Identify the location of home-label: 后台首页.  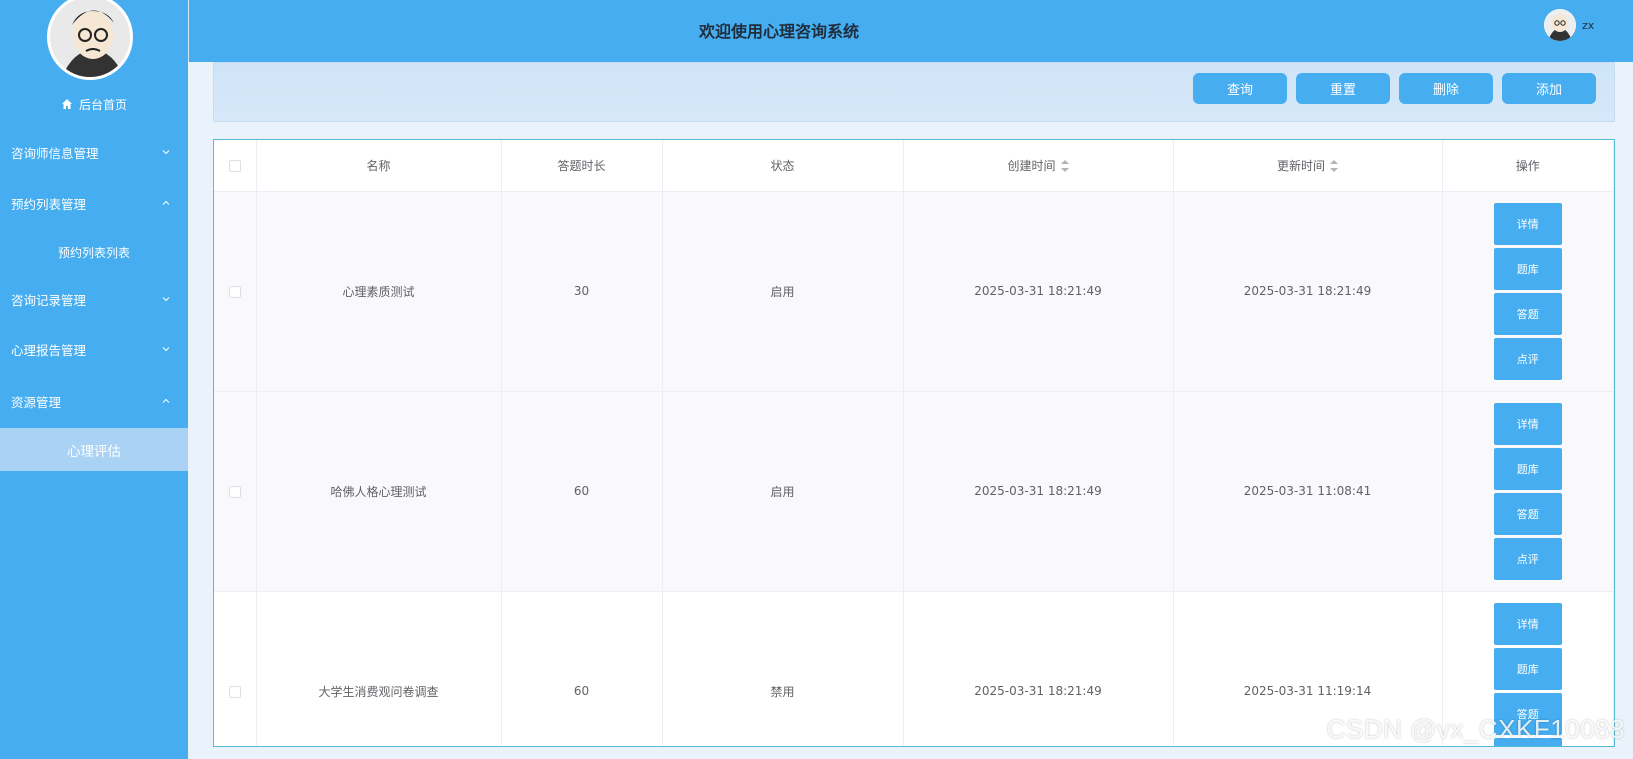
(102, 104).